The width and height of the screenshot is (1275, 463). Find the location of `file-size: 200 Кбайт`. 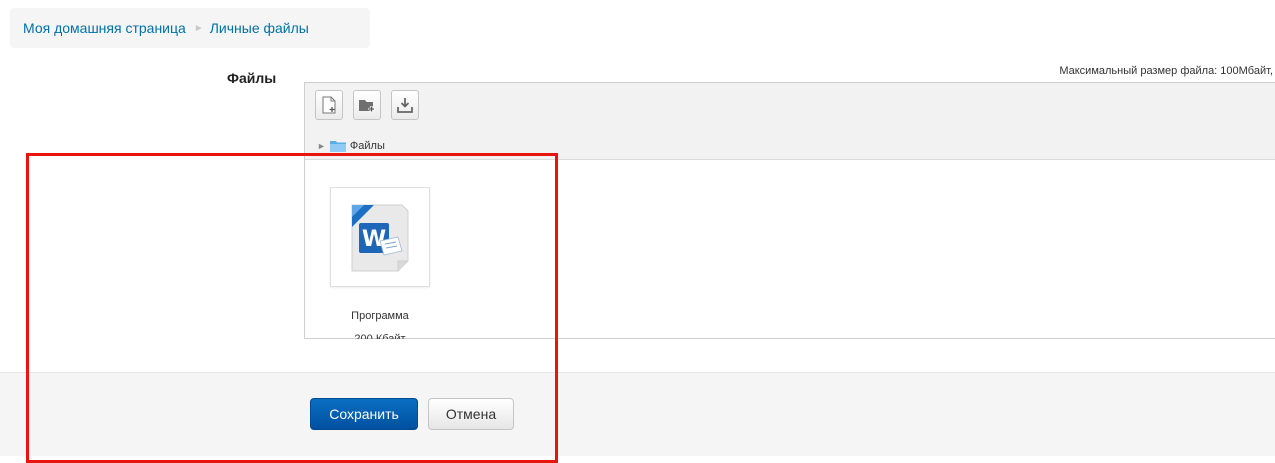

file-size: 200 Кбайт is located at coordinates (380, 336).